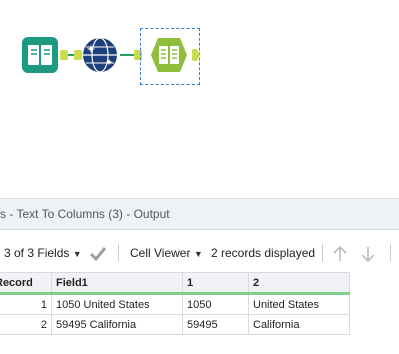 Image resolution: width=399 pixels, height=354 pixels. What do you see at coordinates (199, 214) in the screenshot?
I see `results-panel-header: s - Text To Columns (3) - Output` at bounding box center [199, 214].